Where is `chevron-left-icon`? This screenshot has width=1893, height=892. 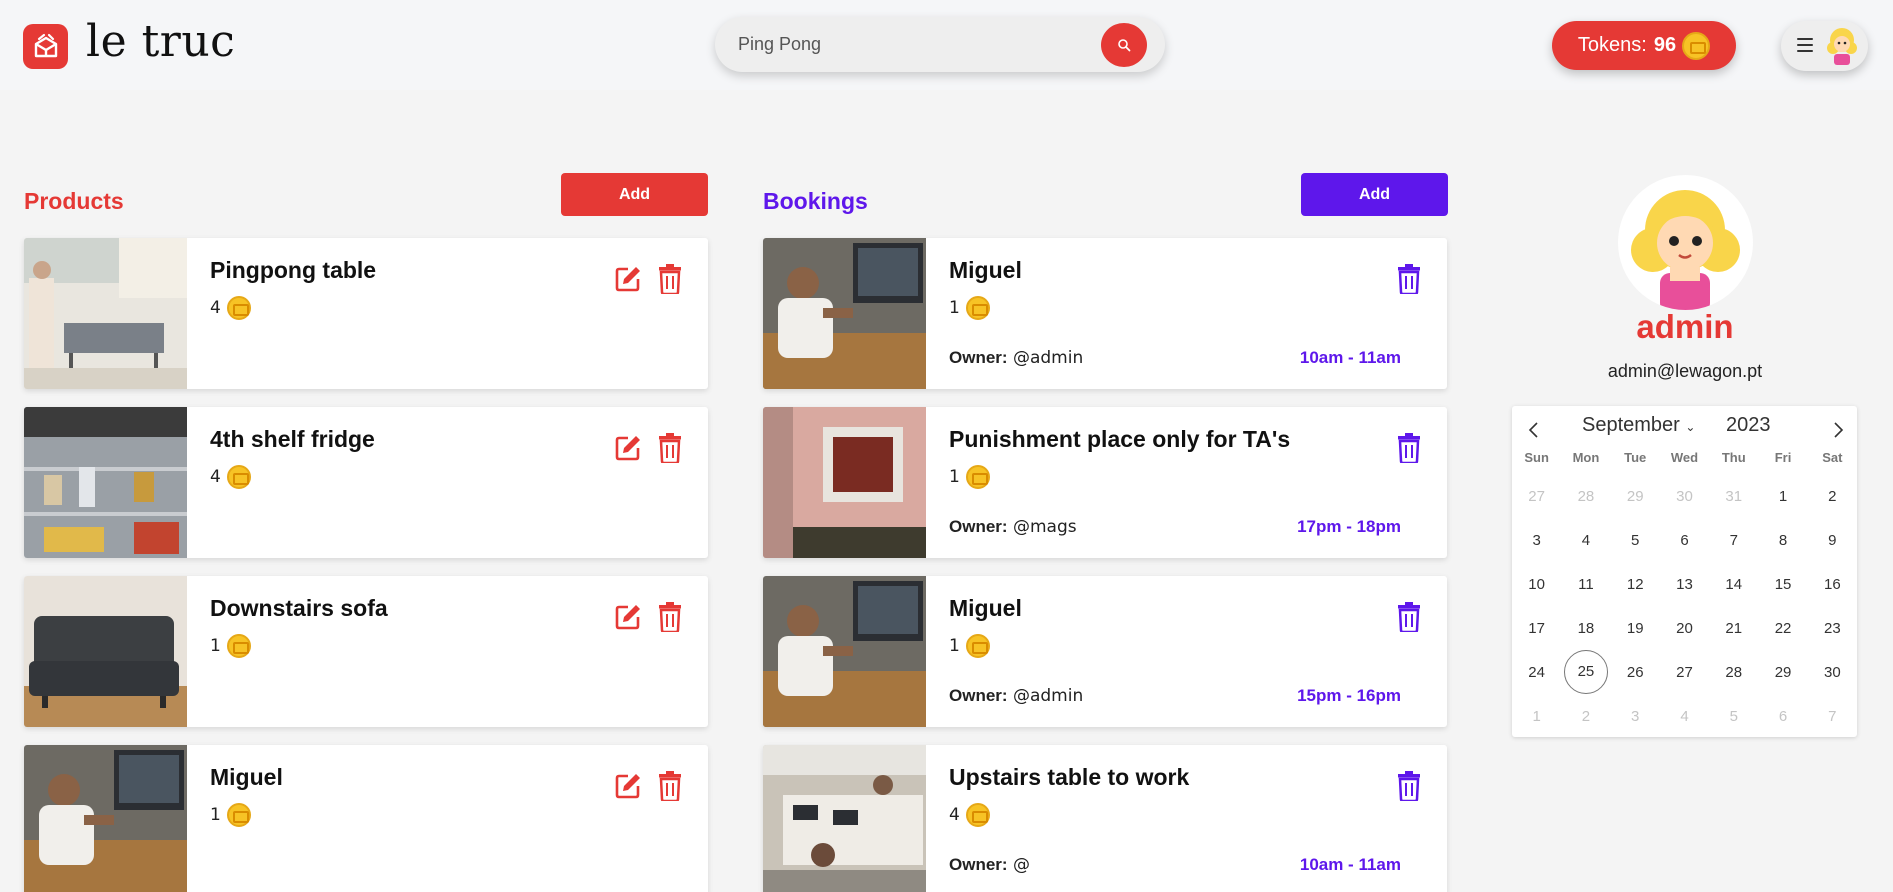 chevron-left-icon is located at coordinates (1534, 430).